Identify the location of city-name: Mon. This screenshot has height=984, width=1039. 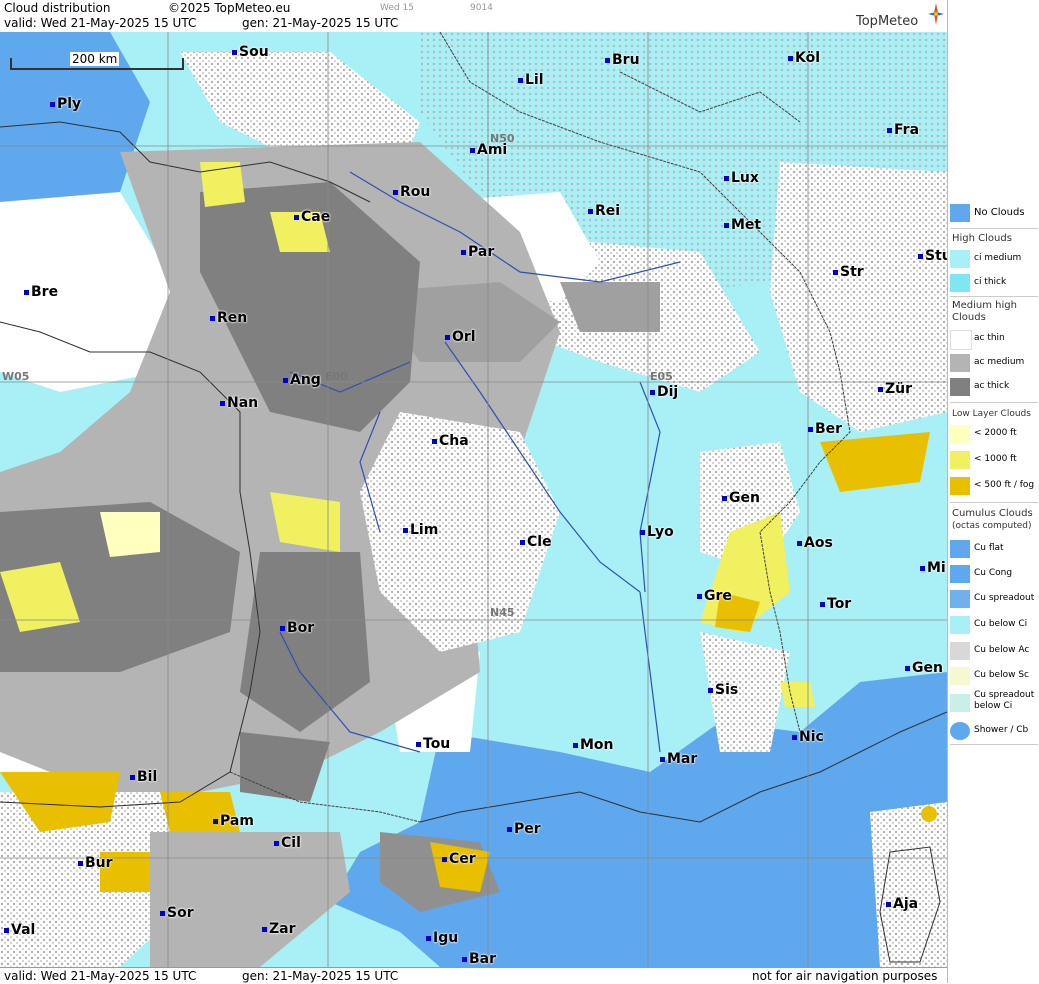
(597, 745).